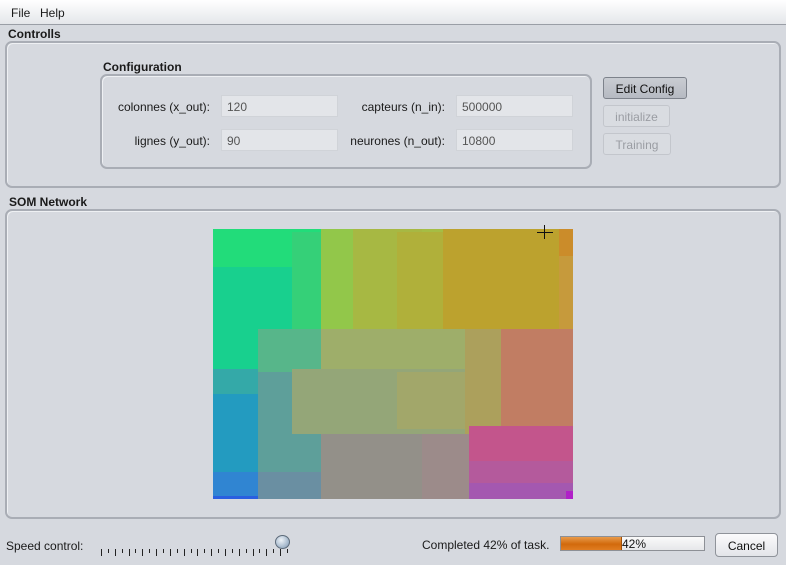  What do you see at coordinates (163, 107) in the screenshot?
I see `colonnes-label: colonnes (x_out):` at bounding box center [163, 107].